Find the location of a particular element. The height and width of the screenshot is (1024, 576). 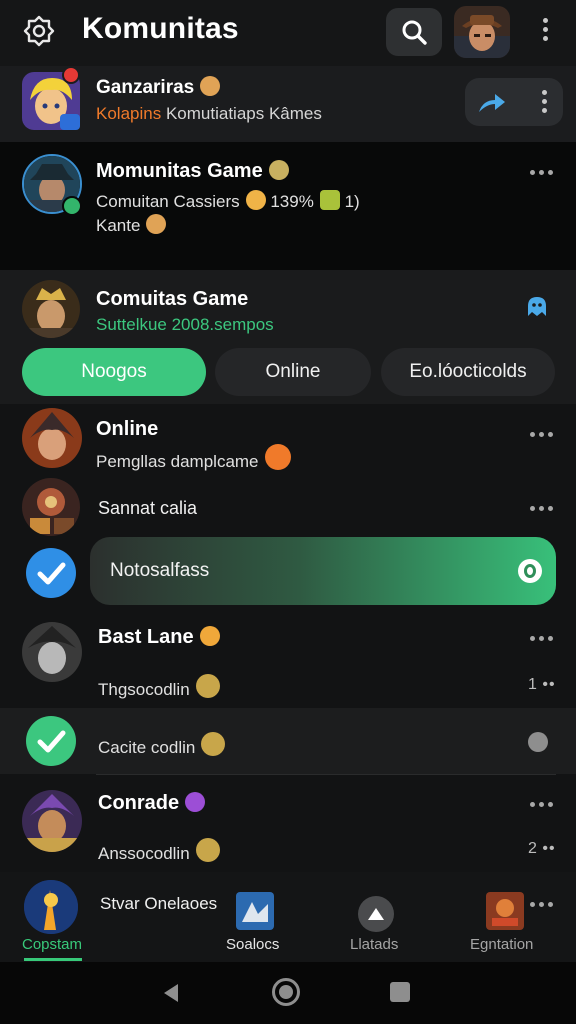

nav-status-text: Stvar Onelaoes is located at coordinates (159, 903).